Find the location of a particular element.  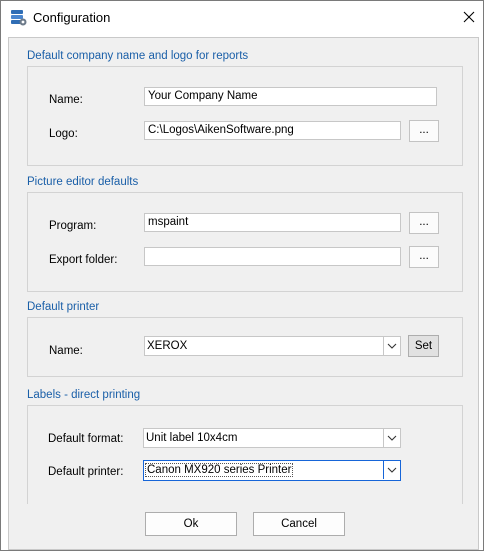

default-printer-group: Name: XEROX Set is located at coordinates (245, 347).